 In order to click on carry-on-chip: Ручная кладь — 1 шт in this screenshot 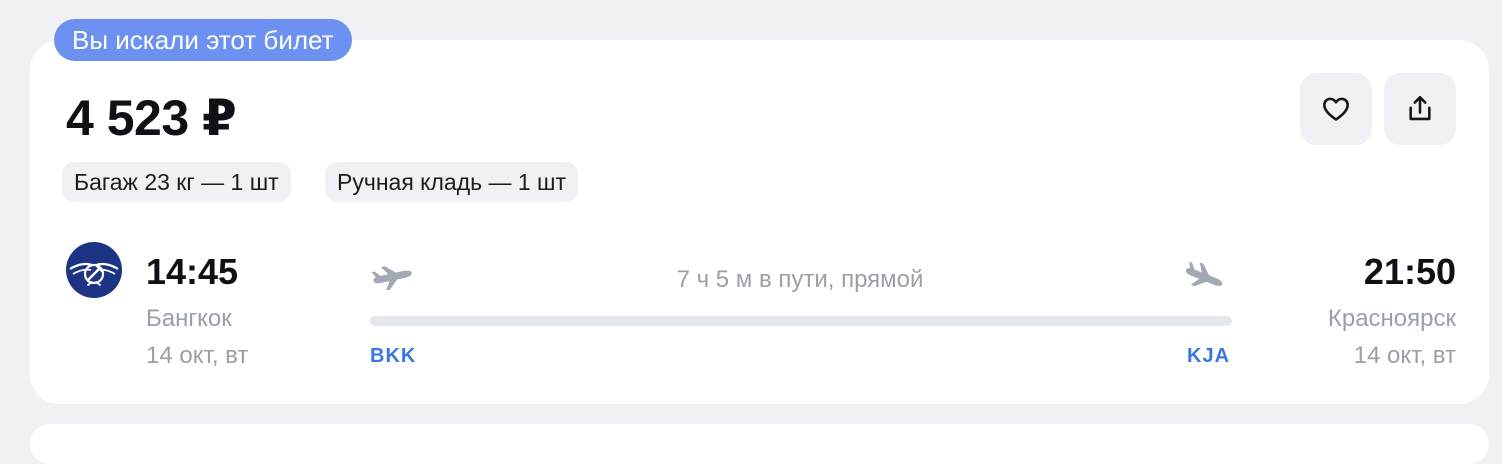, I will do `click(452, 182)`.